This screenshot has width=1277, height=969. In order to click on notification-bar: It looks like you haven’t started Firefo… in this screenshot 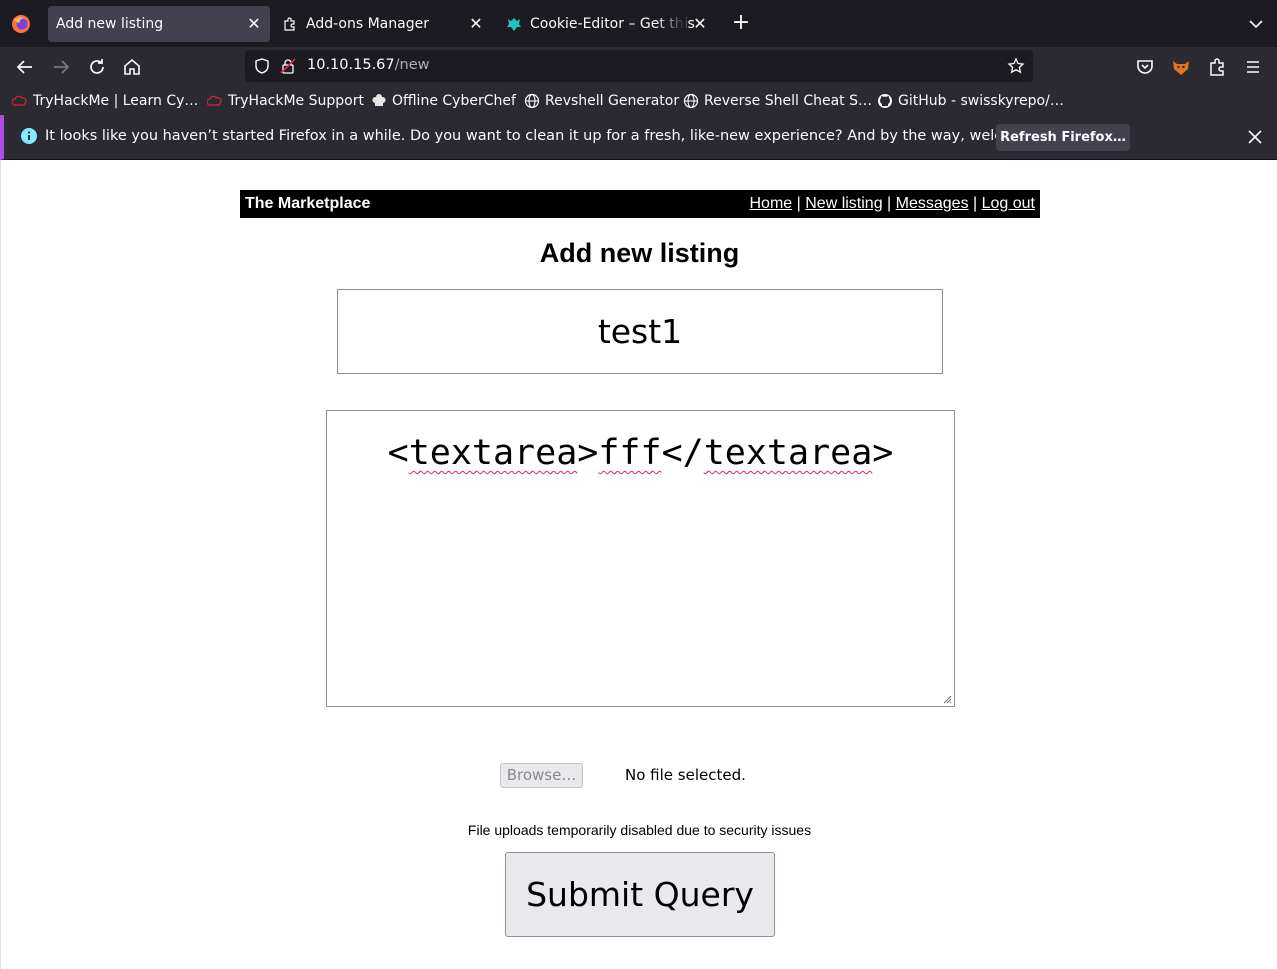, I will do `click(638, 137)`.